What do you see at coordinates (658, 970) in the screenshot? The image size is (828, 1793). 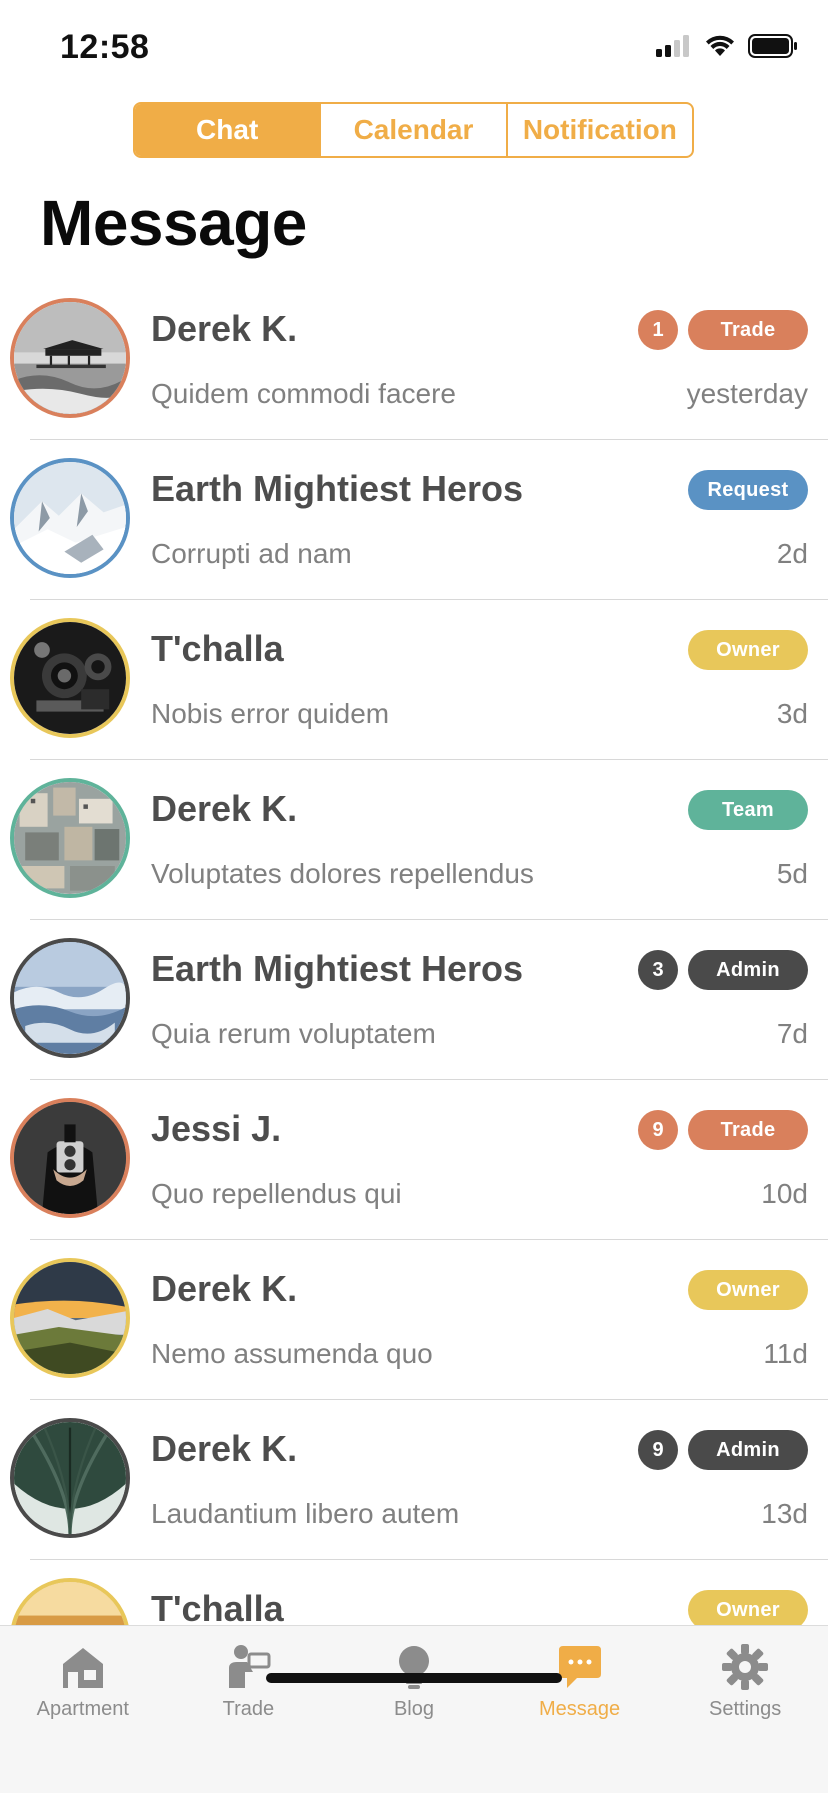 I see `unread-count-badge: 3` at bounding box center [658, 970].